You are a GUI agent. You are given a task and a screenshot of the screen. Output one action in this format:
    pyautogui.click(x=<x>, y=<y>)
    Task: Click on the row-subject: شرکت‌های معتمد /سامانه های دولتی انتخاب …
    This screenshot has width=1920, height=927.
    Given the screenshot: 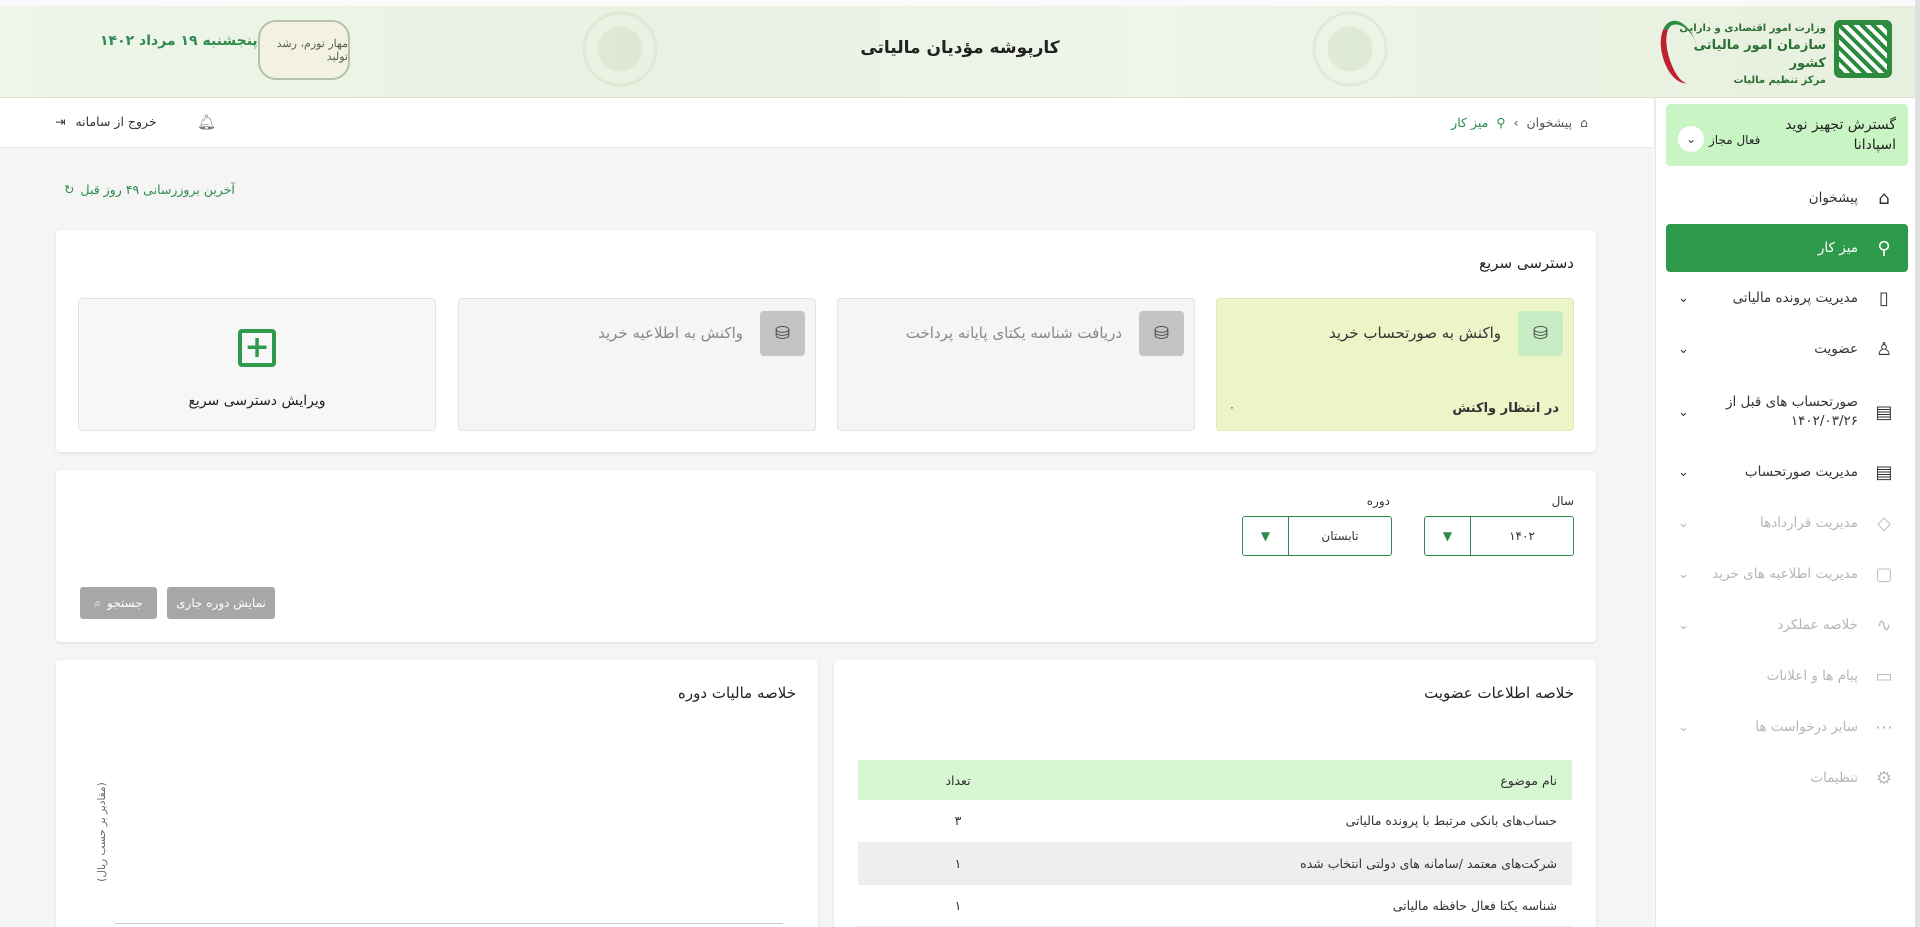 What is the action you would take?
    pyautogui.click(x=1315, y=863)
    